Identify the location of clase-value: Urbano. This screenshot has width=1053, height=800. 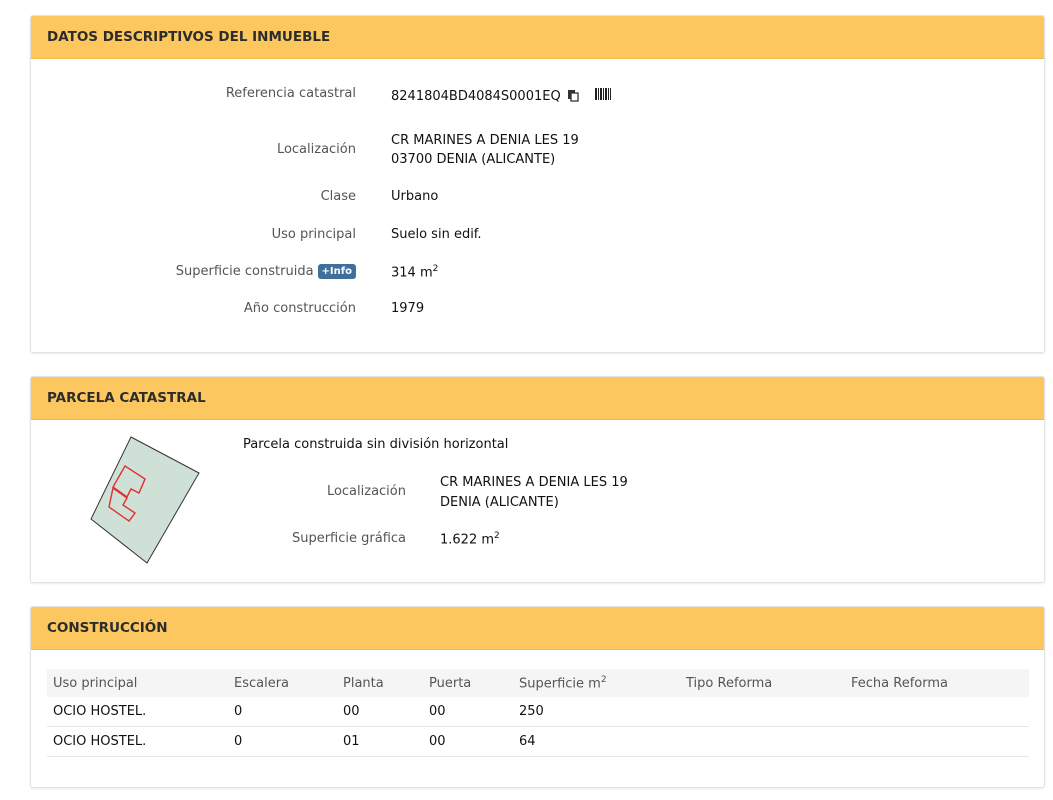
(415, 196).